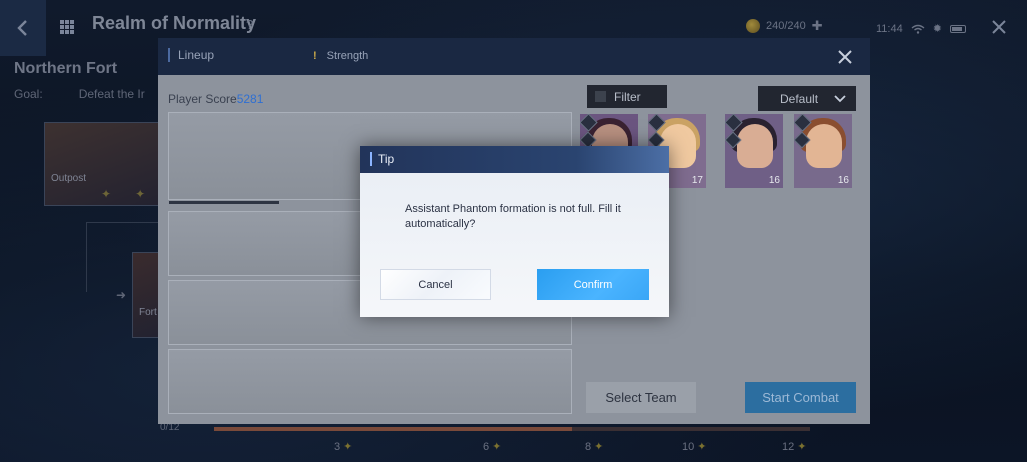 This screenshot has height=462, width=1027. I want to click on clock-text: 11:44, so click(889, 28).